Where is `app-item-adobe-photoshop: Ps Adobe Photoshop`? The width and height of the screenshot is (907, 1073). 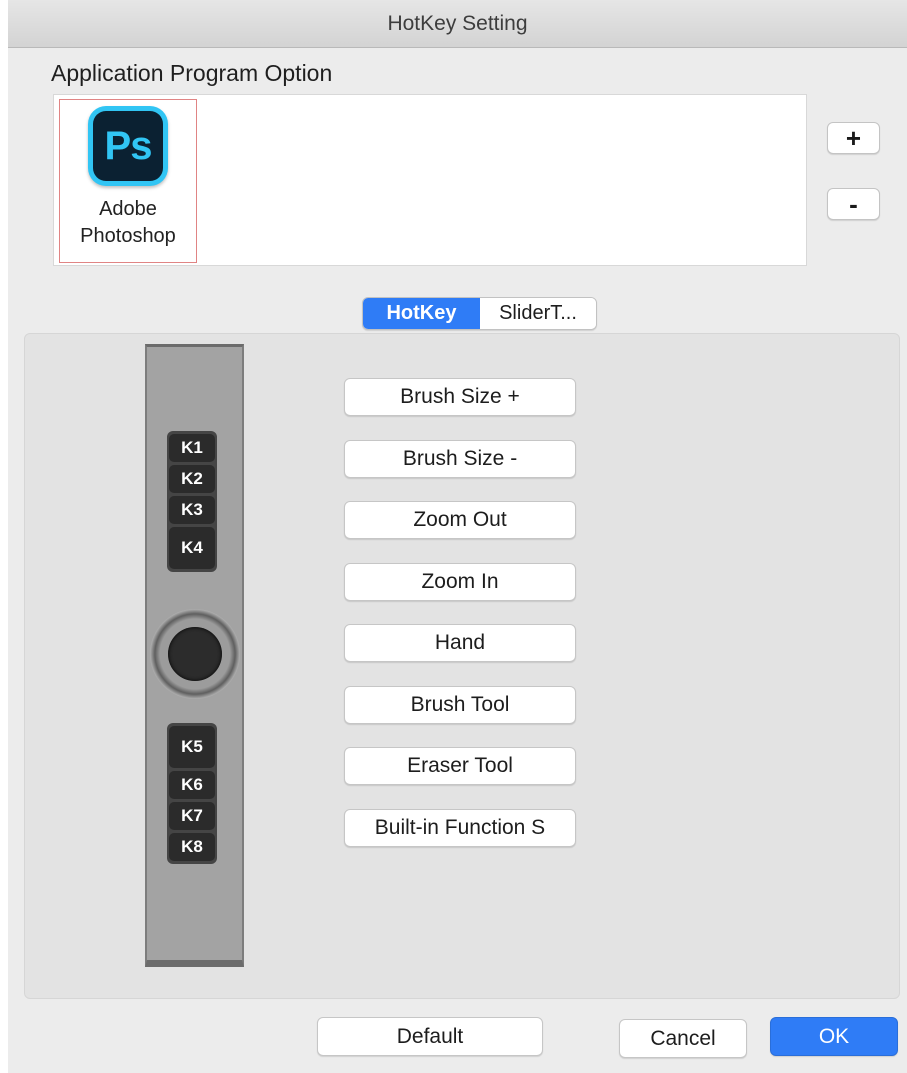
app-item-adobe-photoshop: Ps Adobe Photoshop is located at coordinates (128, 181).